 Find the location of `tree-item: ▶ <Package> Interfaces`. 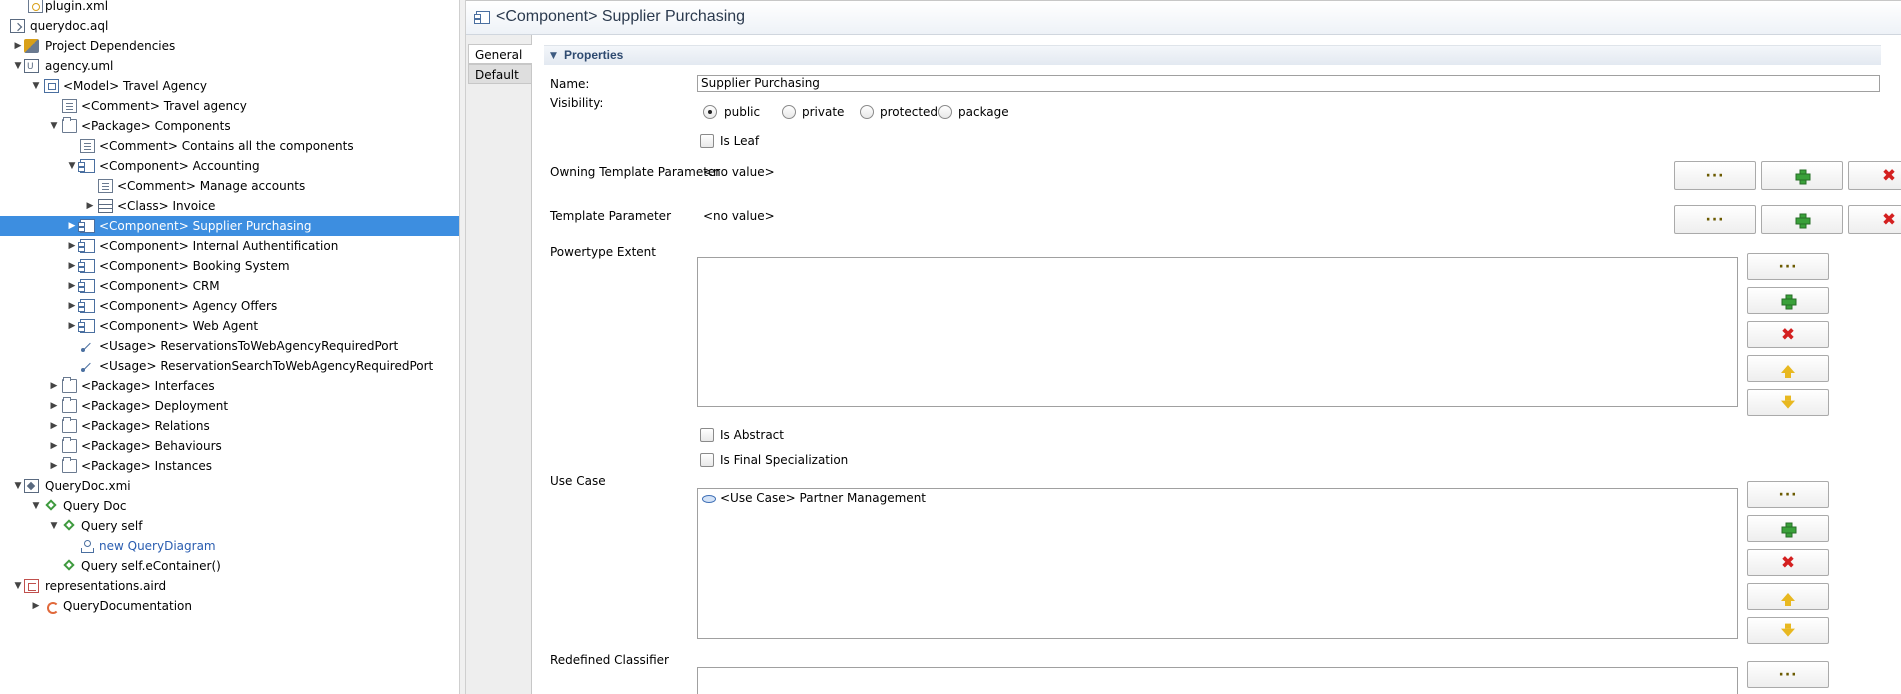

tree-item: ▶ <Package> Interfaces is located at coordinates (229, 386).